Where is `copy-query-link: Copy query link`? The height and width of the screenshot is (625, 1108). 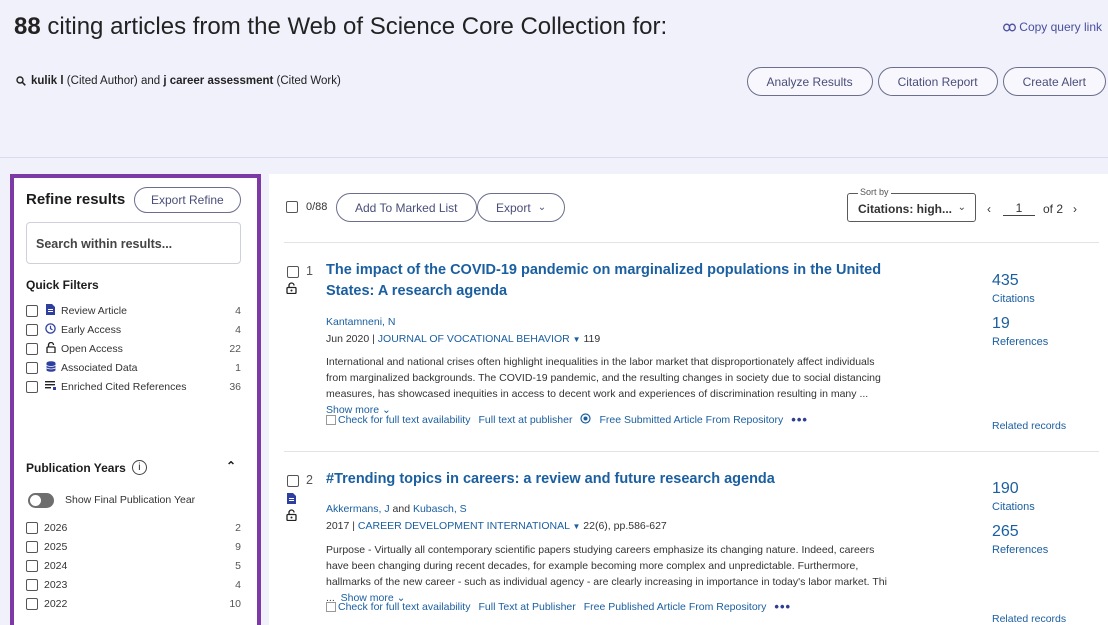
copy-query-link: Copy query link is located at coordinates (1052, 27).